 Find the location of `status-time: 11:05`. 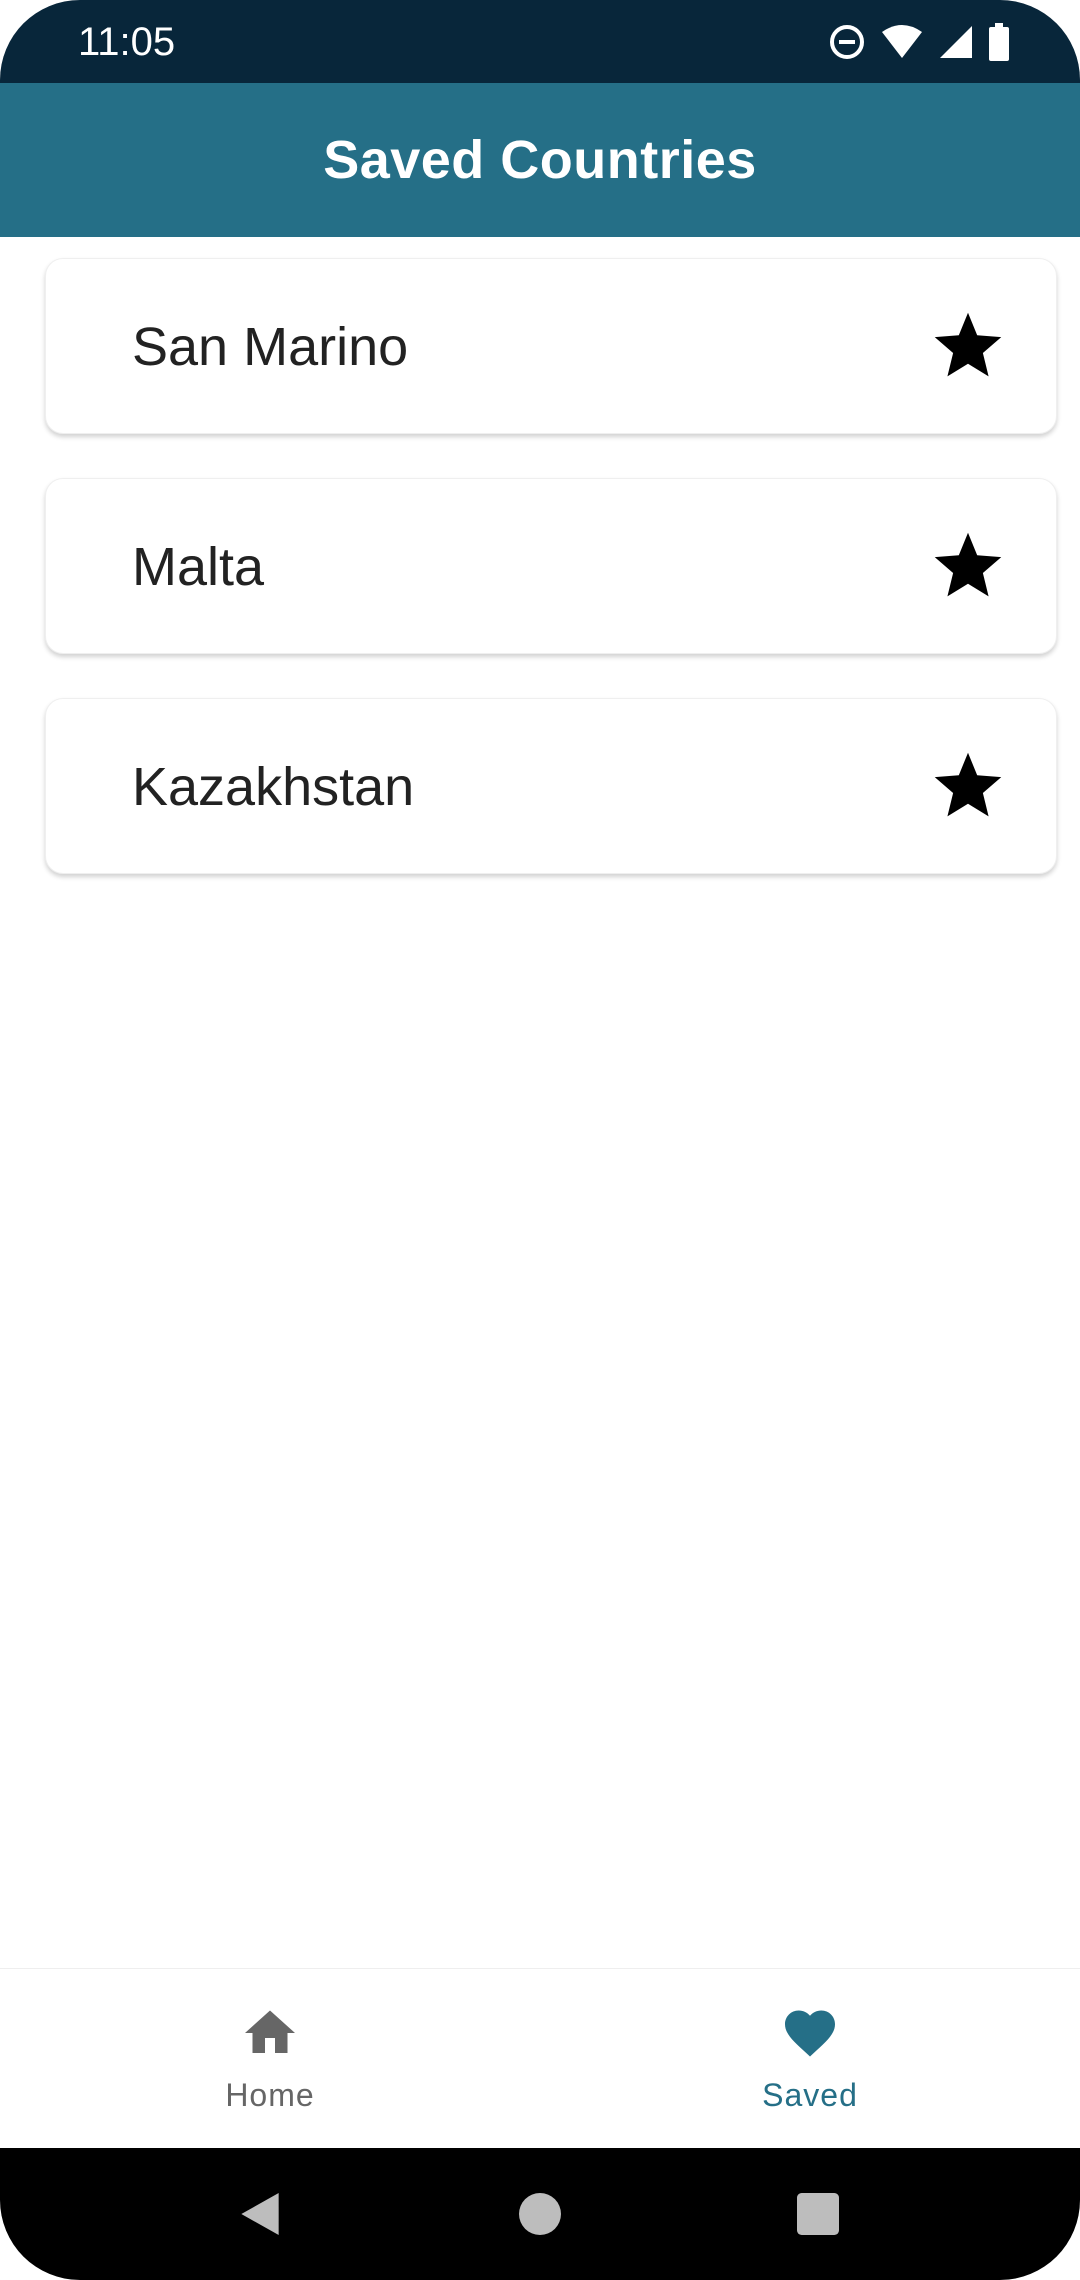

status-time: 11:05 is located at coordinates (127, 42).